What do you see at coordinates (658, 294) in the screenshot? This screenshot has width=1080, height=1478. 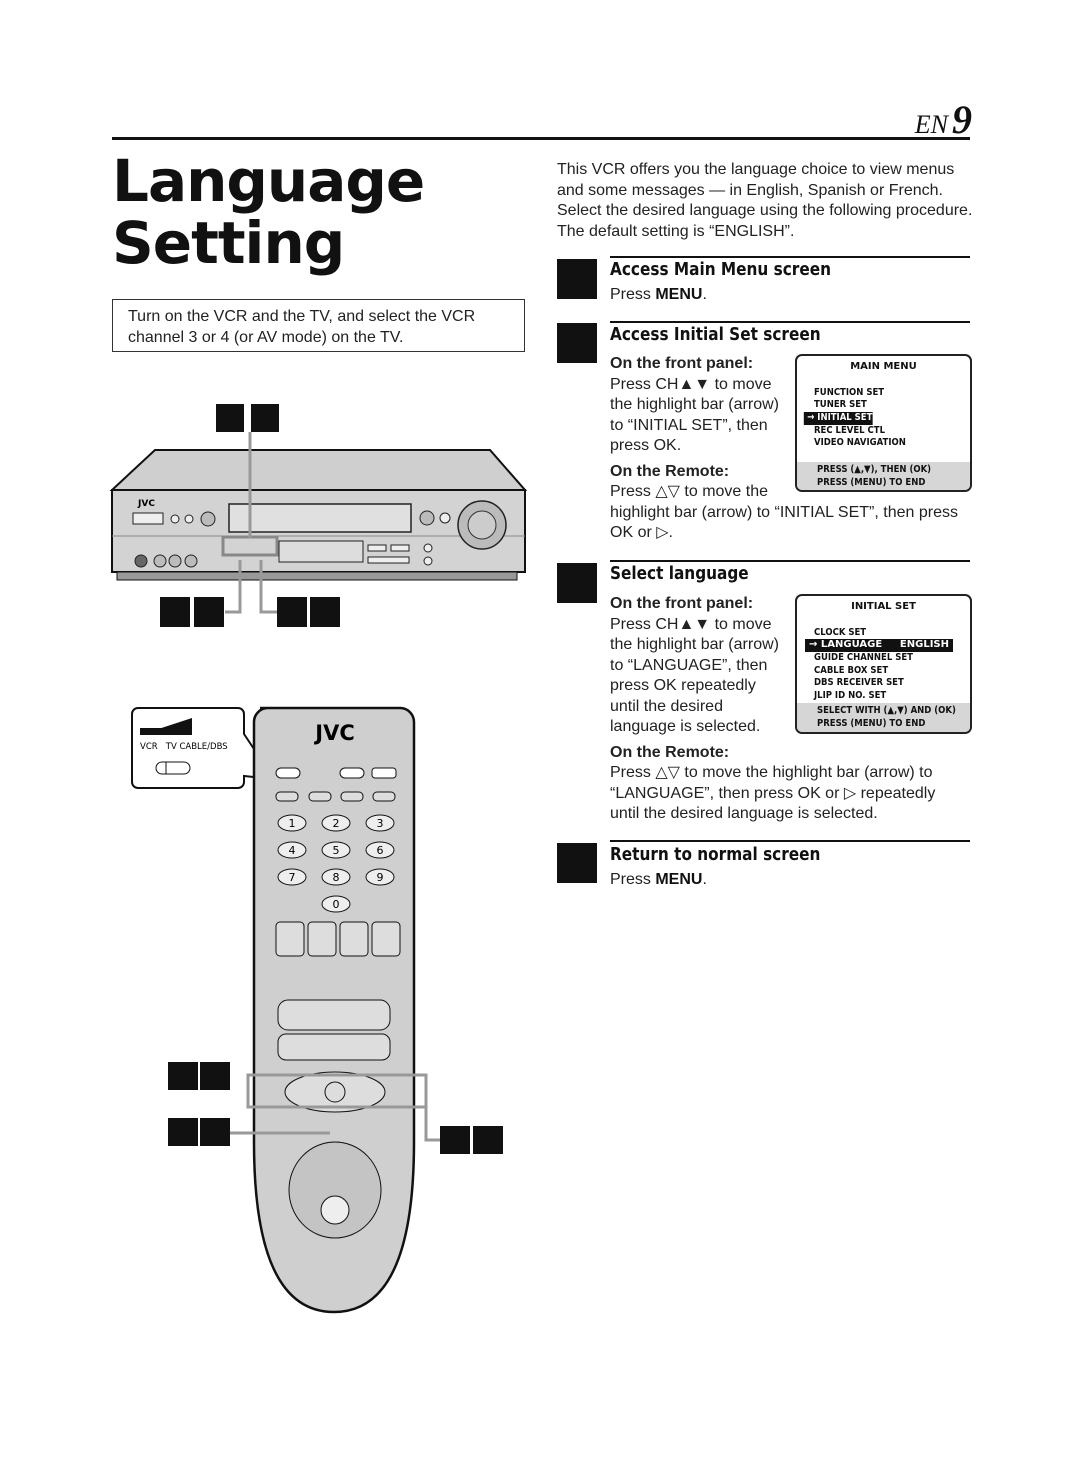 I see `step-1-text: Press MENU.` at bounding box center [658, 294].